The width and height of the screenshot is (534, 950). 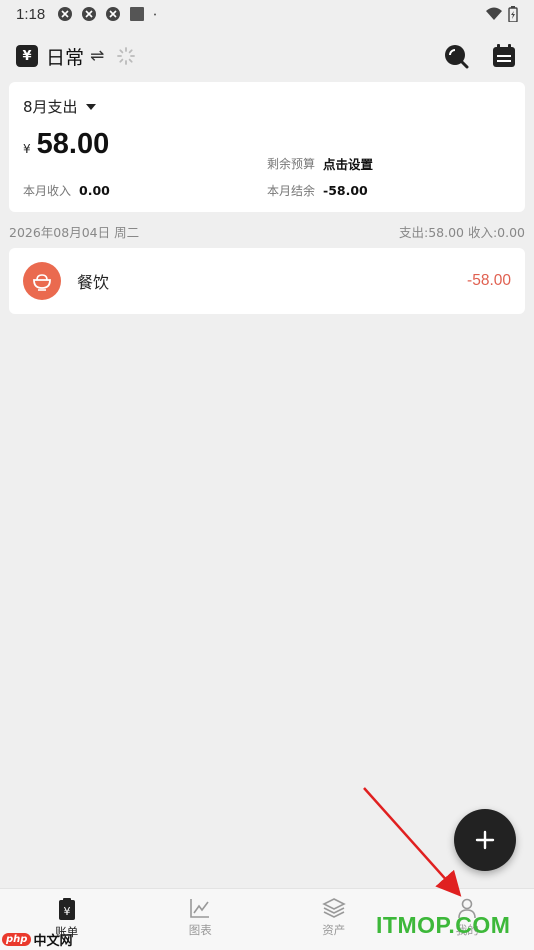 What do you see at coordinates (267, 14) in the screenshot?
I see `status-bar: 1:18` at bounding box center [267, 14].